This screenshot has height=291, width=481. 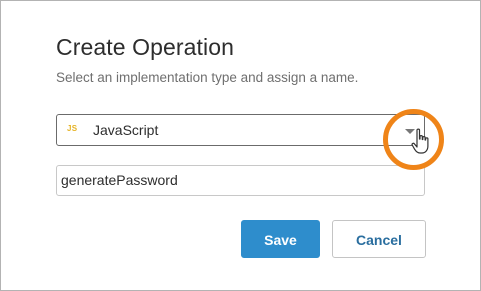 What do you see at coordinates (240, 130) in the screenshot?
I see `implementation-type-select: JS JavaScript` at bounding box center [240, 130].